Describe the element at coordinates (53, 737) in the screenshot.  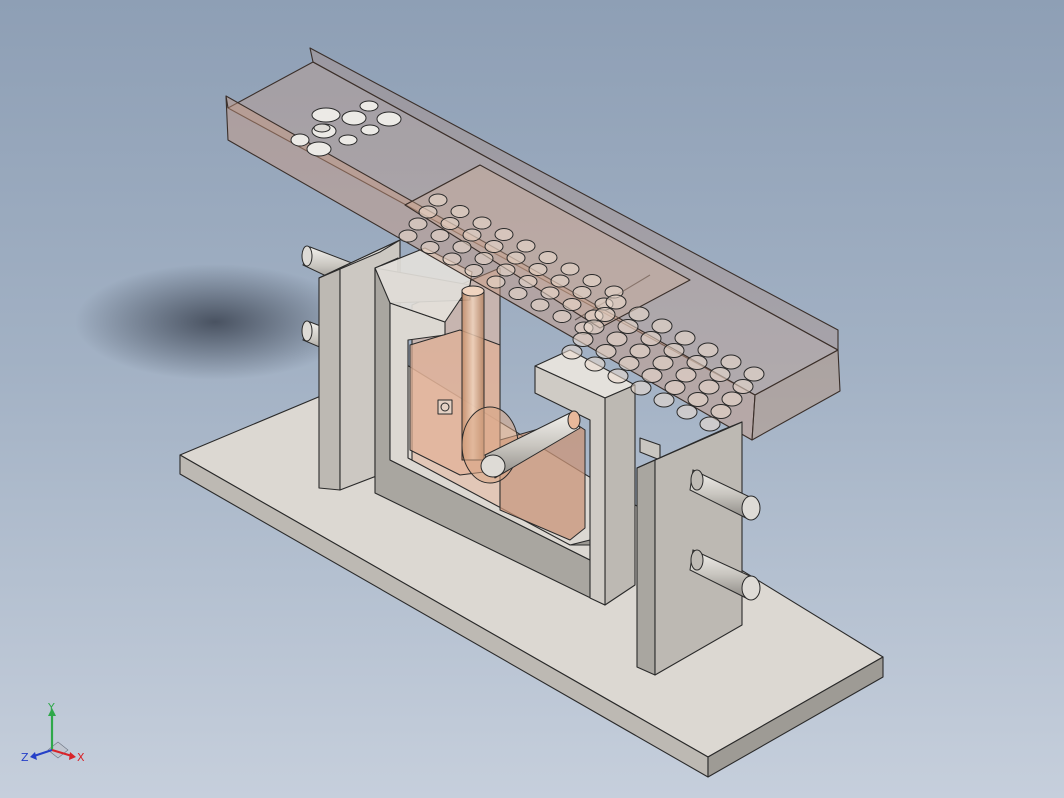
I see `view-orientation-triad: Y X Z` at that location.